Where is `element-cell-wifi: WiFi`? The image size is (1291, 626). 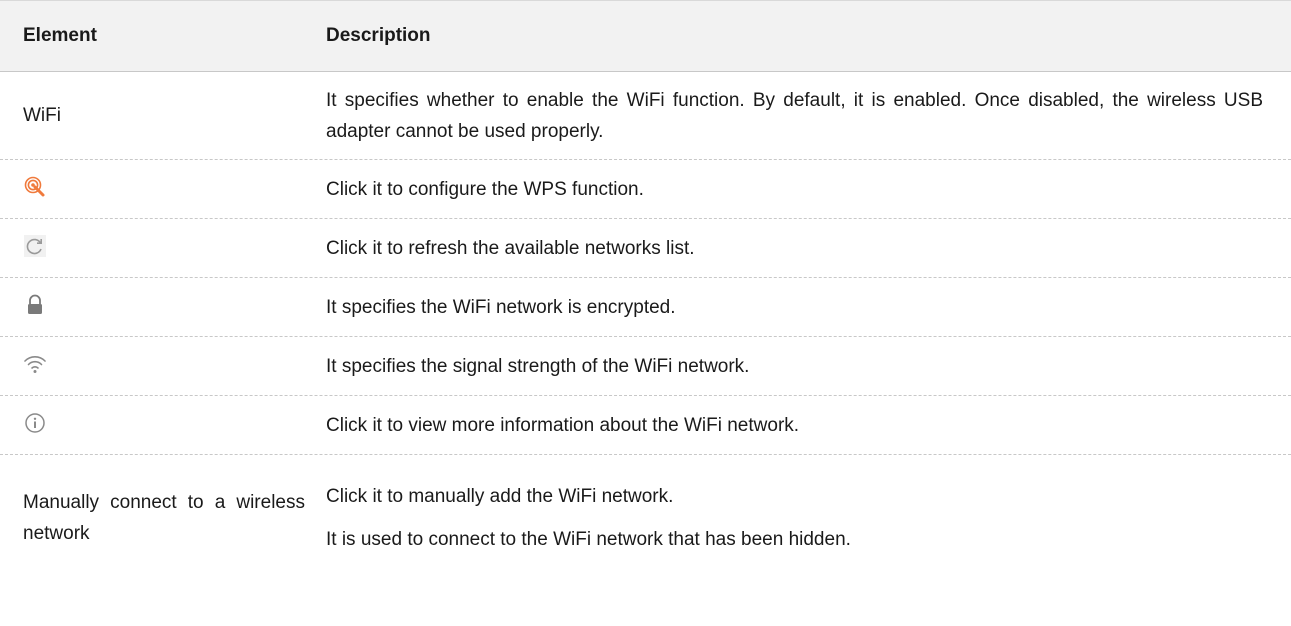 element-cell-wifi: WiFi is located at coordinates (42, 115).